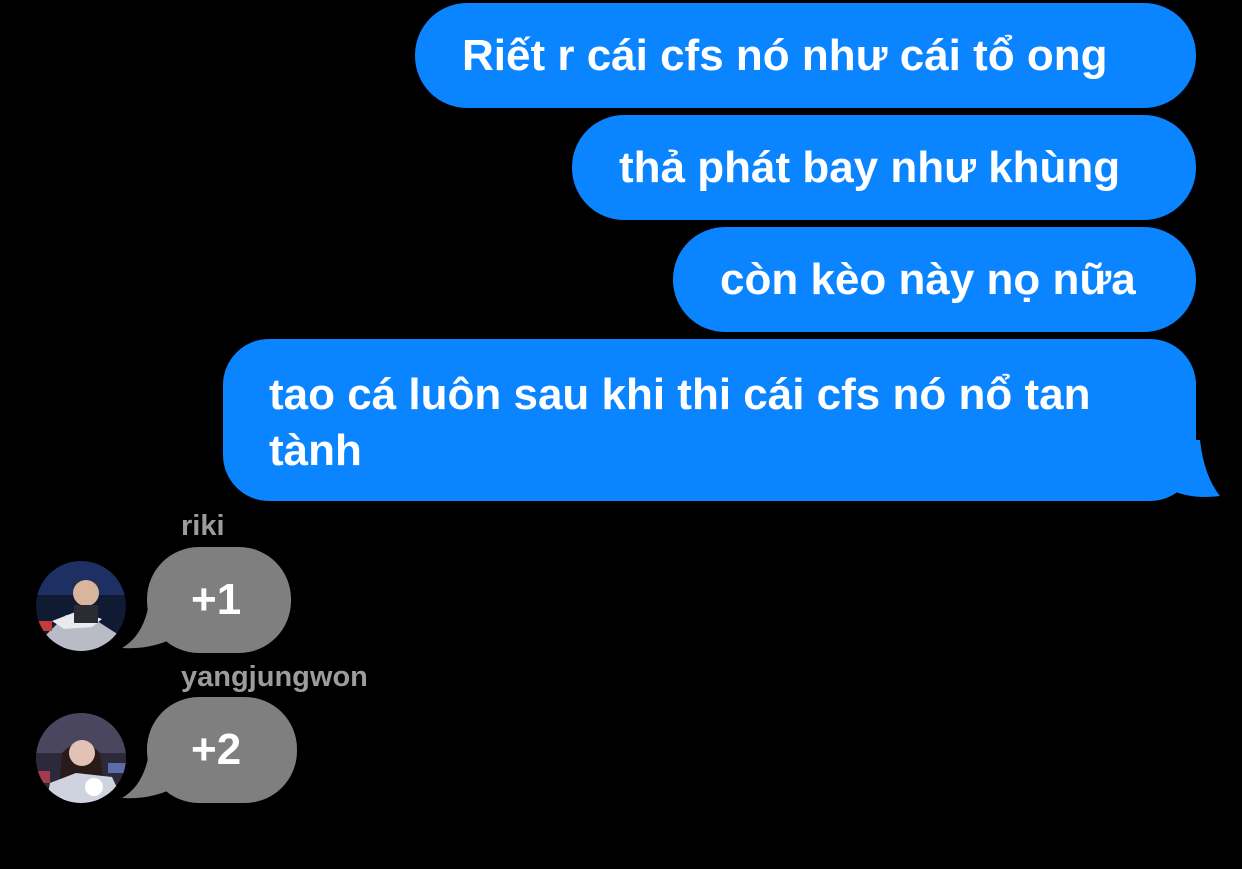 This screenshot has width=1242, height=869. I want to click on message-text: +1, so click(216, 599).